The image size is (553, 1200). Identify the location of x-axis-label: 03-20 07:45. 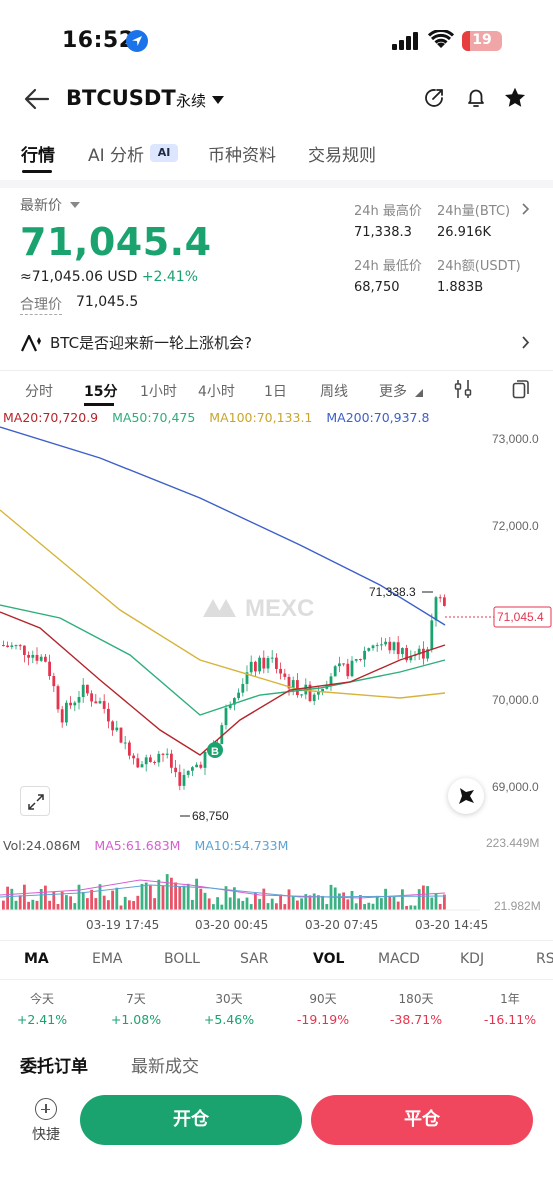
(342, 925).